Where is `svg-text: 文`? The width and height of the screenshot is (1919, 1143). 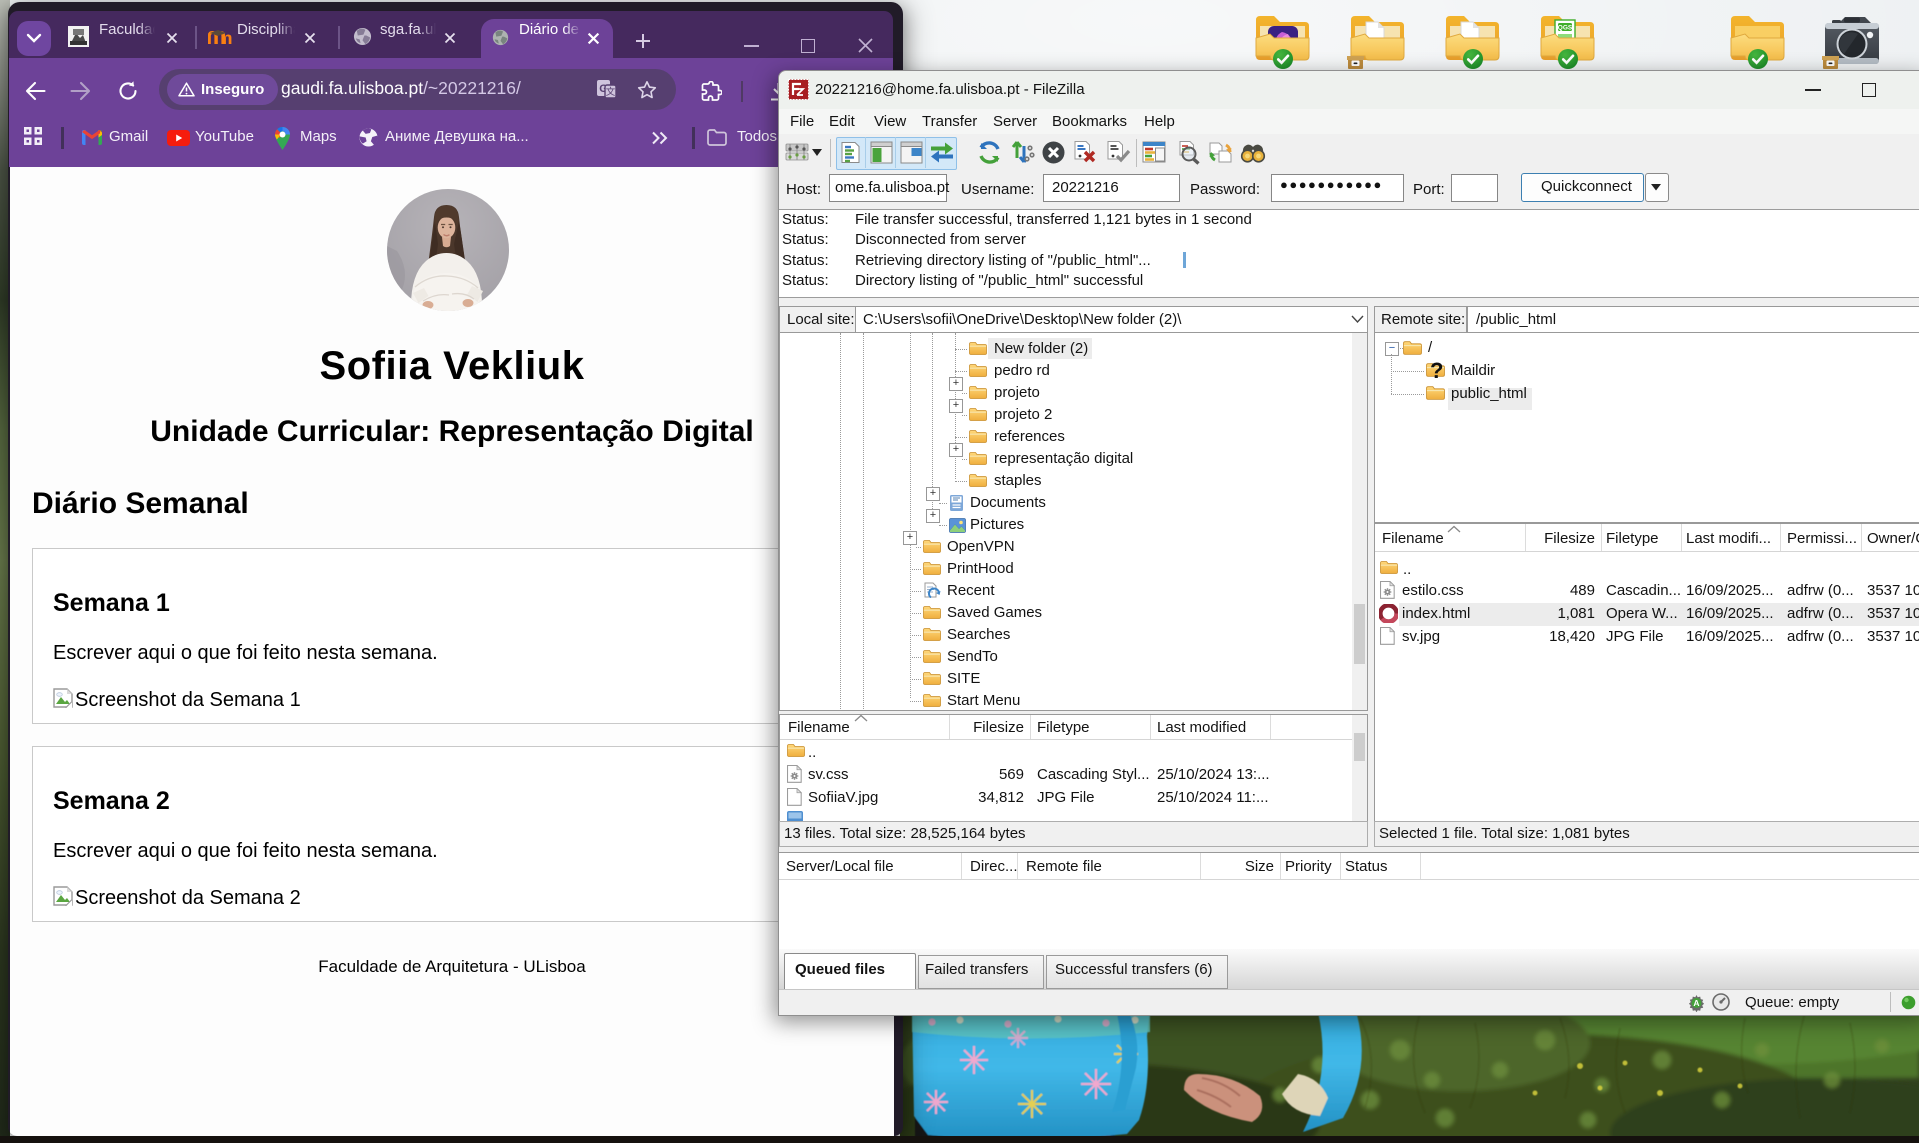 svg-text: 文 is located at coordinates (611, 92).